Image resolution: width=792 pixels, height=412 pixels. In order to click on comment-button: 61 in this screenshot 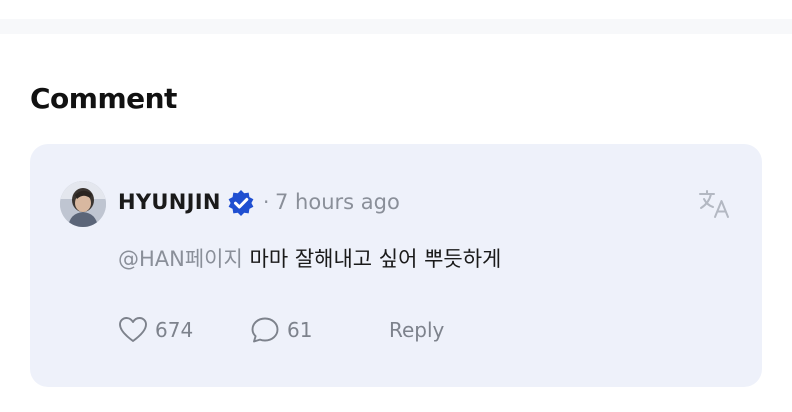, I will do `click(281, 330)`.